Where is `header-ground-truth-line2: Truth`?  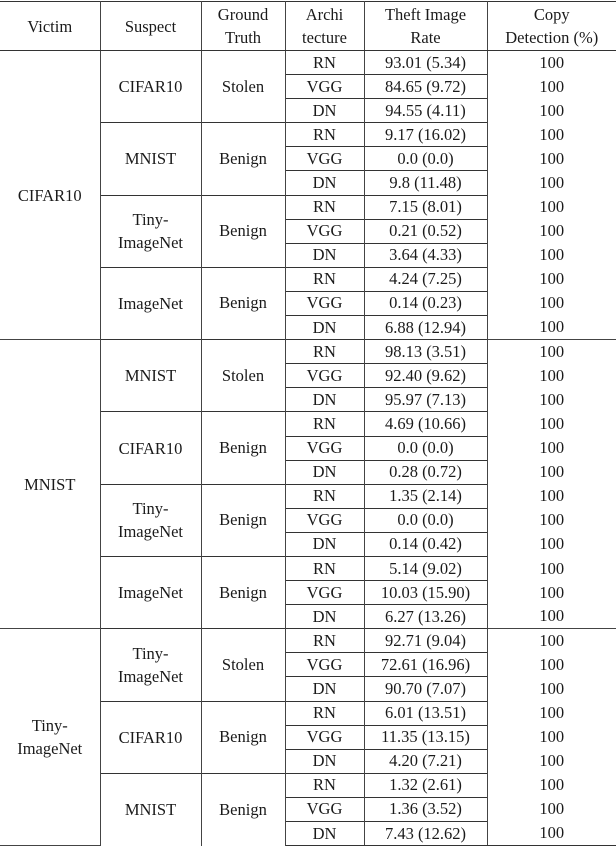 header-ground-truth-line2: Truth is located at coordinates (243, 37).